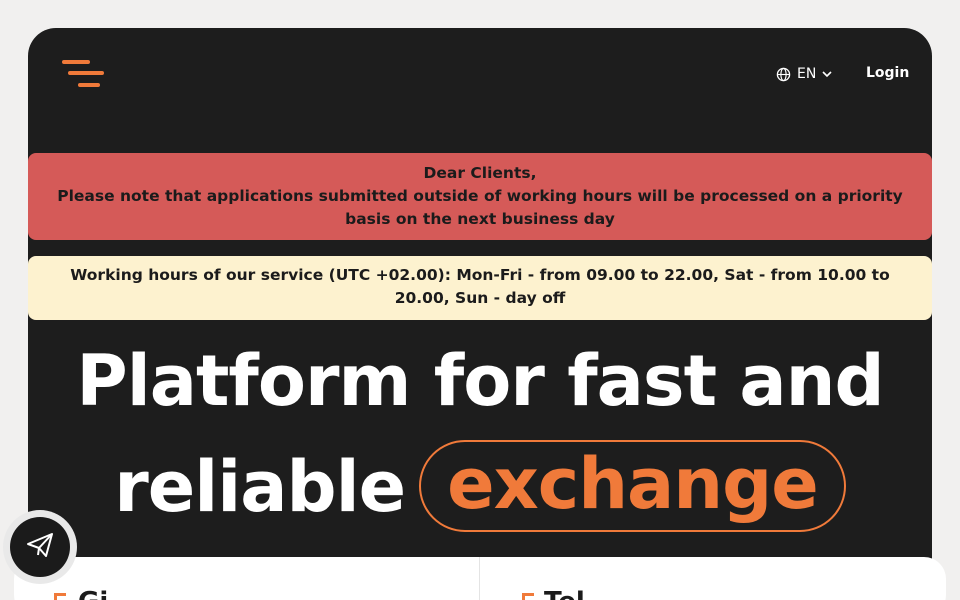  I want to click on exchange-panel: Gi Tel, so click(480, 578).